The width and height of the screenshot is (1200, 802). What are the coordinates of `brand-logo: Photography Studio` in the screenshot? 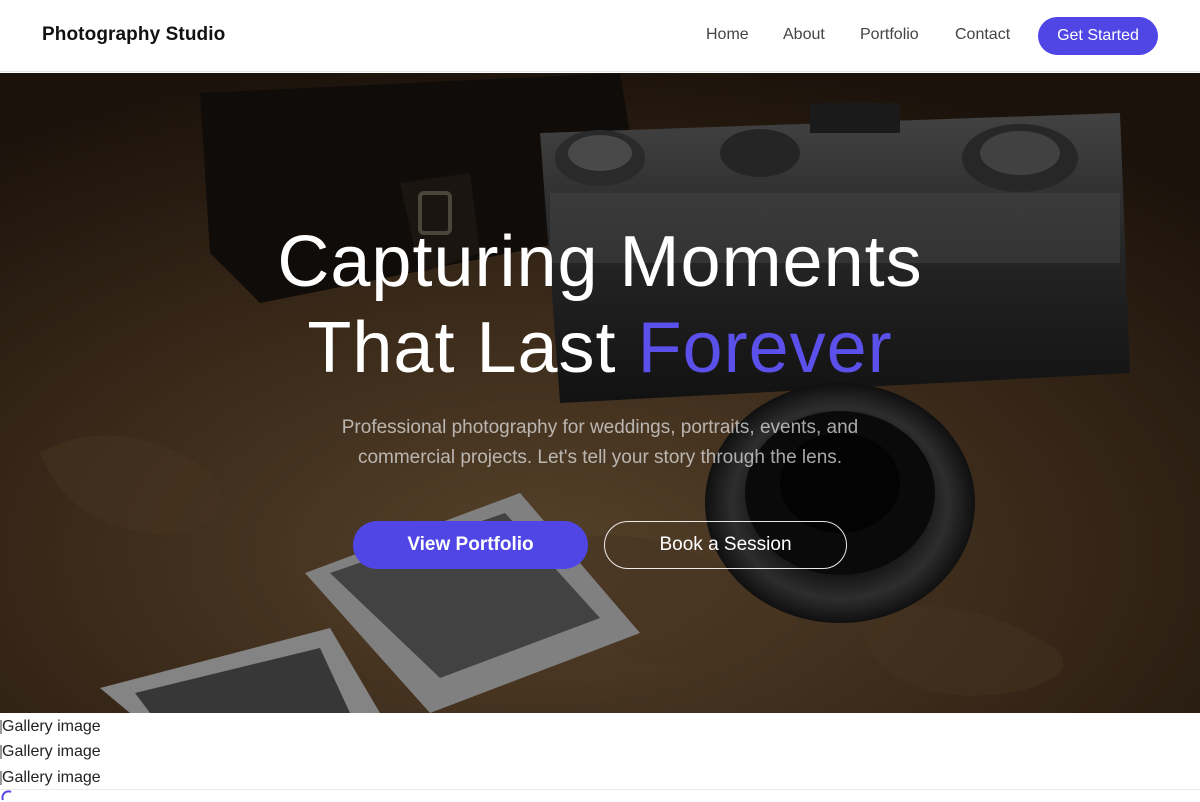 It's located at (133, 35).